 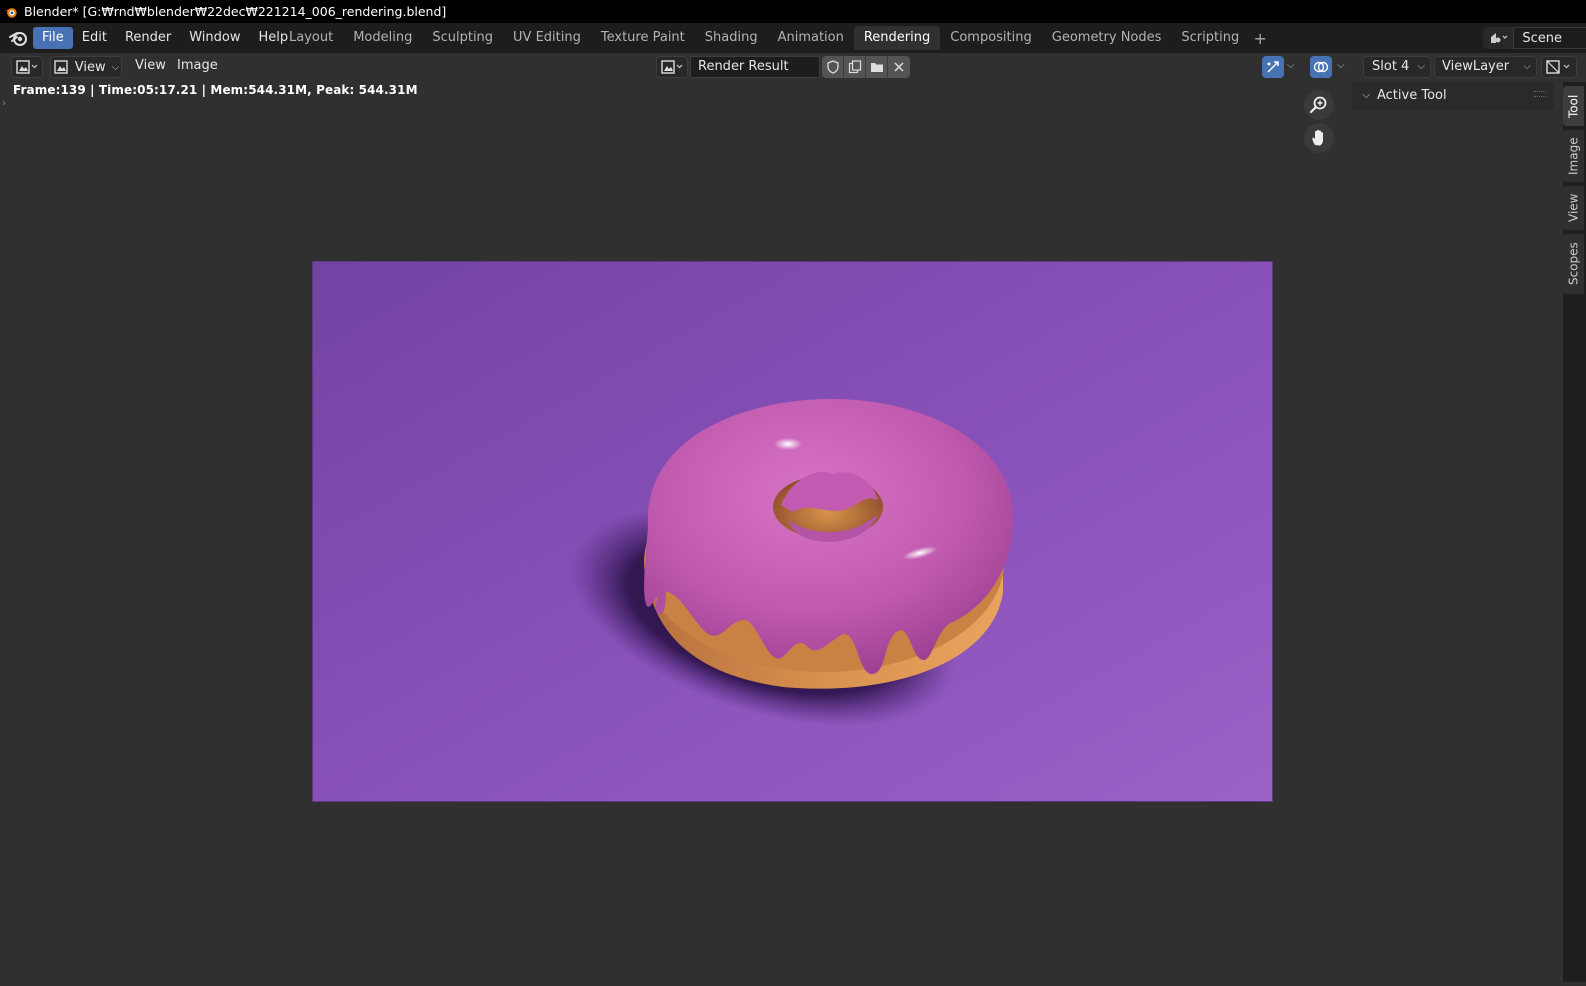 I want to click on render-slot-label: Slot 4, so click(x=1391, y=66).